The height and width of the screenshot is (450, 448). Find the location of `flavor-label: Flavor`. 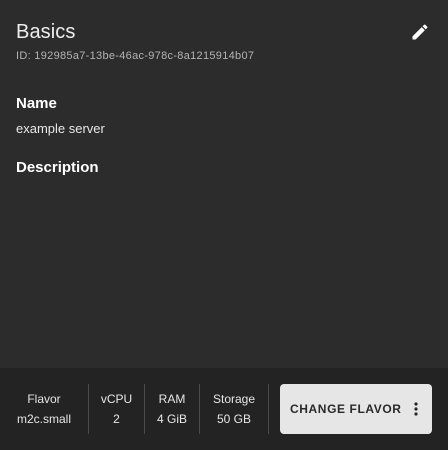

flavor-label: Flavor is located at coordinates (44, 399).